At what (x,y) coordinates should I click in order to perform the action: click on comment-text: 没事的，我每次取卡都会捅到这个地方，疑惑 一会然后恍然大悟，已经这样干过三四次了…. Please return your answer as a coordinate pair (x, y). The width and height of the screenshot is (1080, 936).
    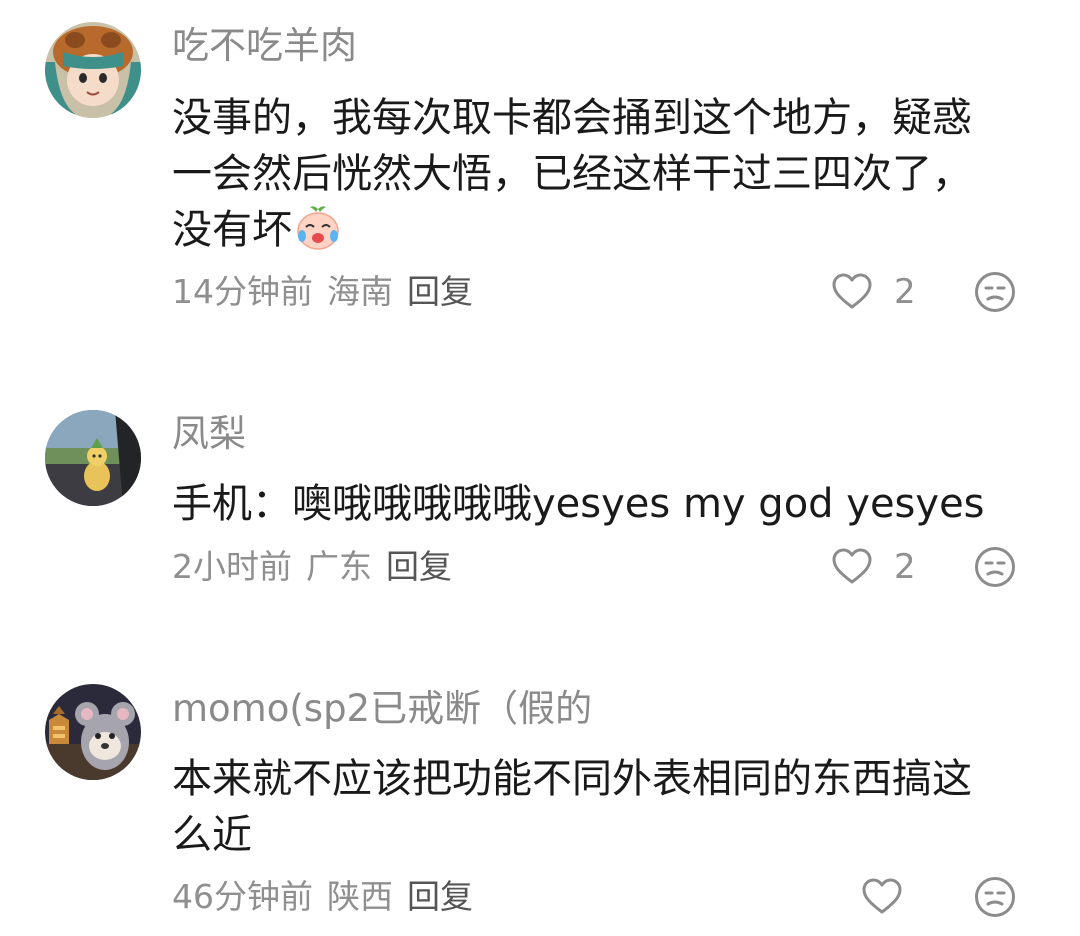
    Looking at the image, I should click on (597, 174).